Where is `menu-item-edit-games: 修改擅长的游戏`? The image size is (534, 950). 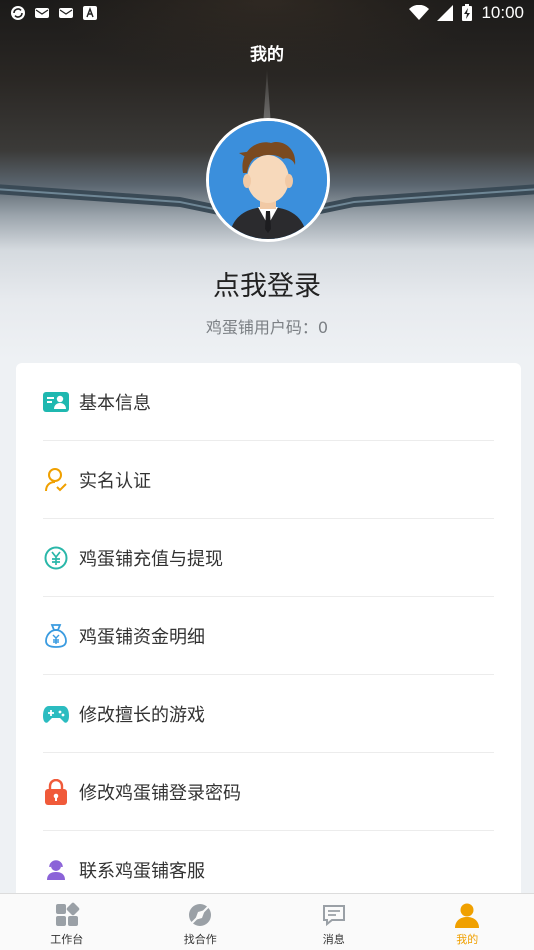
menu-item-edit-games: 修改擅长的游戏 is located at coordinates (268, 714).